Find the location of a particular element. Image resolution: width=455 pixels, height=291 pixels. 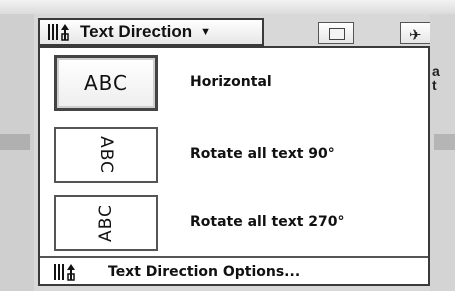

text-direction-button: Text Direction ▼ is located at coordinates (151, 32).